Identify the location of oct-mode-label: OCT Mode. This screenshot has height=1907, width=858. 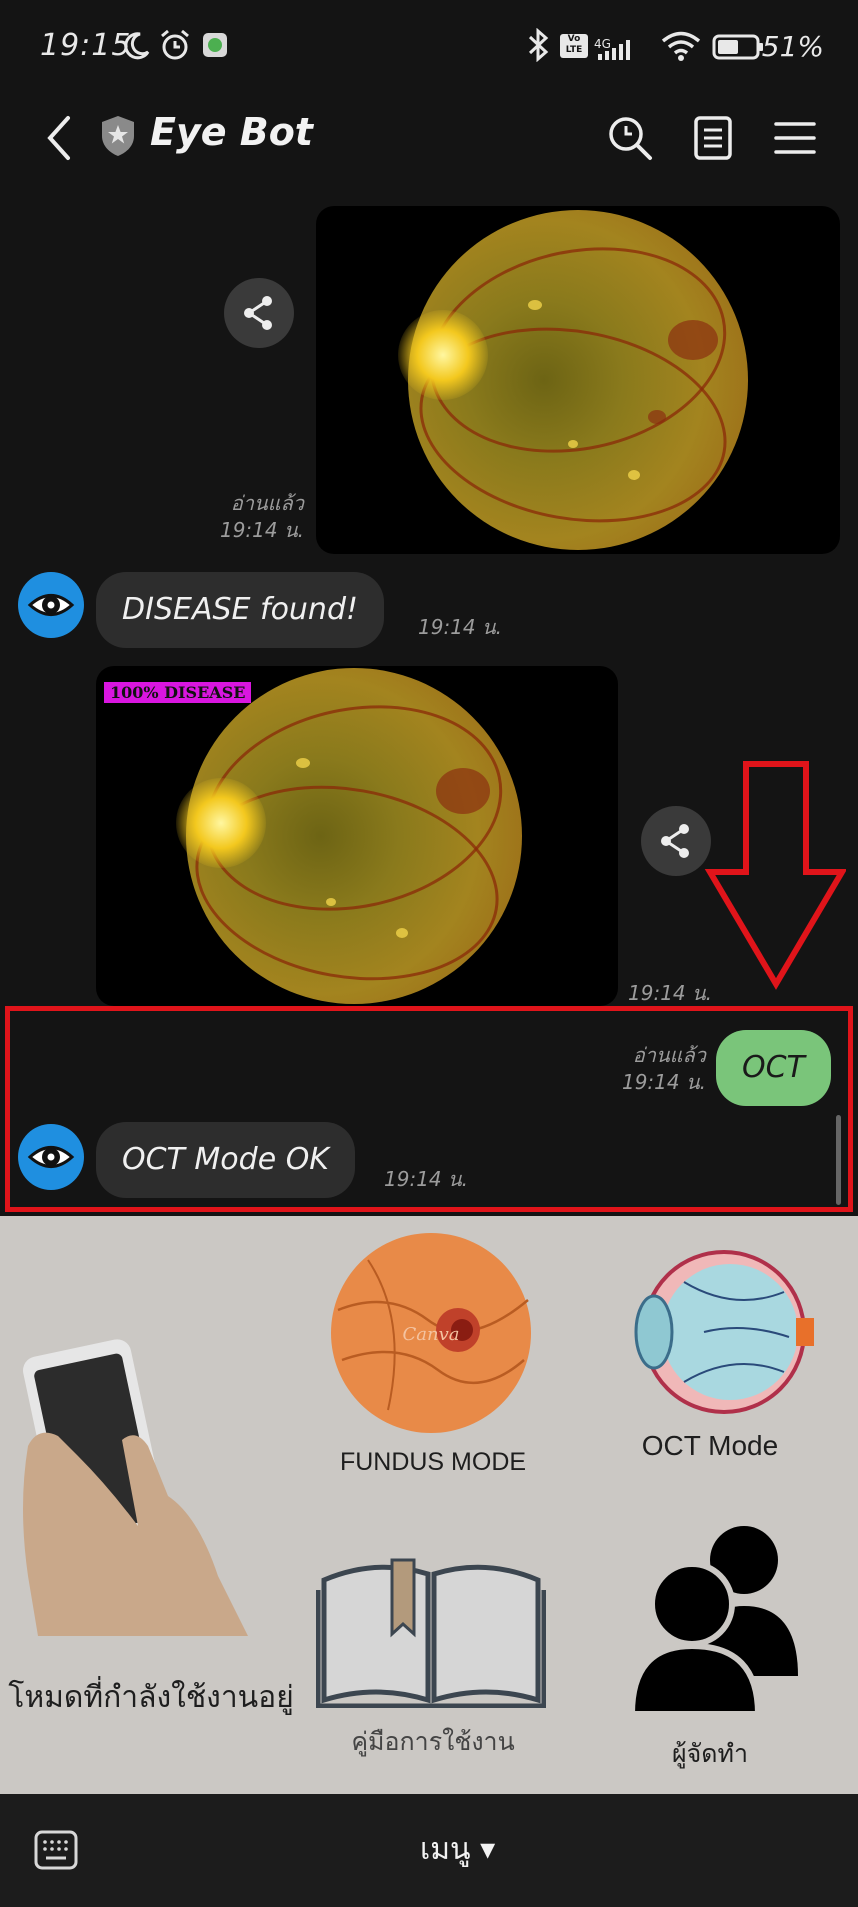
(710, 1445).